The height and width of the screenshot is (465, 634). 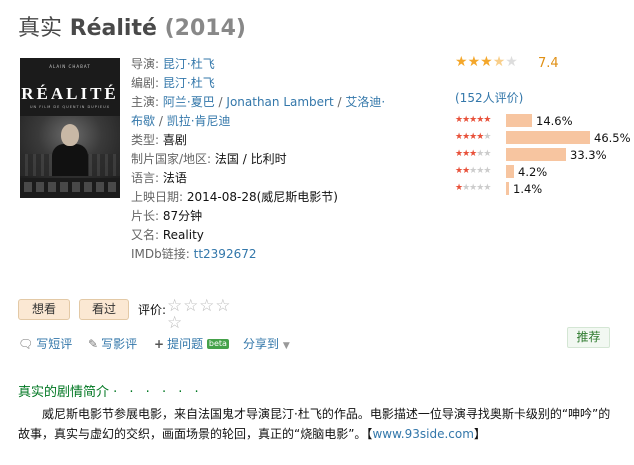 What do you see at coordinates (199, 121) in the screenshot?
I see `cast-link-4: 凯拉·肯尼迪` at bounding box center [199, 121].